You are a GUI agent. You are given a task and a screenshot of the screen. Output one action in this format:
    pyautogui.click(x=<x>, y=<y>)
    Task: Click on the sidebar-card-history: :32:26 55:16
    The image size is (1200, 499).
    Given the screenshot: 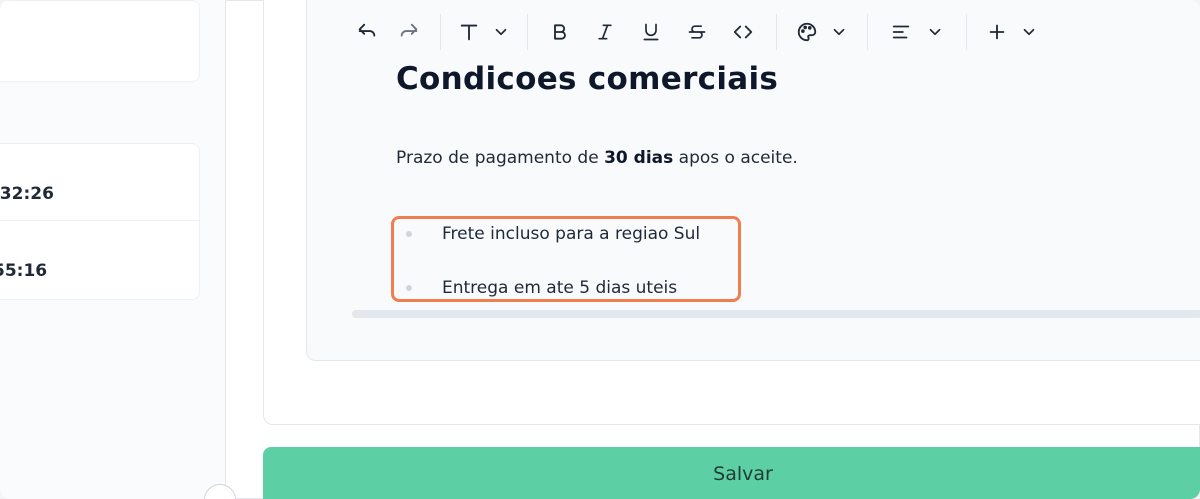 What is the action you would take?
    pyautogui.click(x=100, y=221)
    